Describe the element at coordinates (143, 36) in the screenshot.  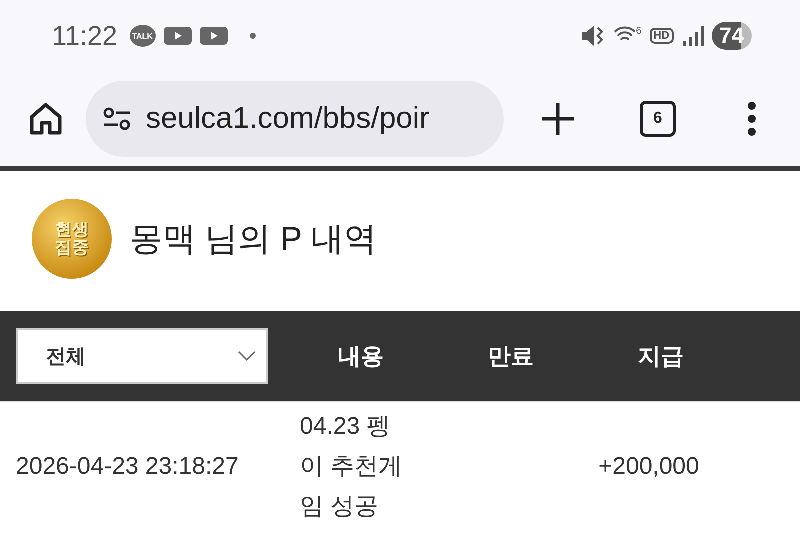
I see `chat-notification-icon: TALK` at that location.